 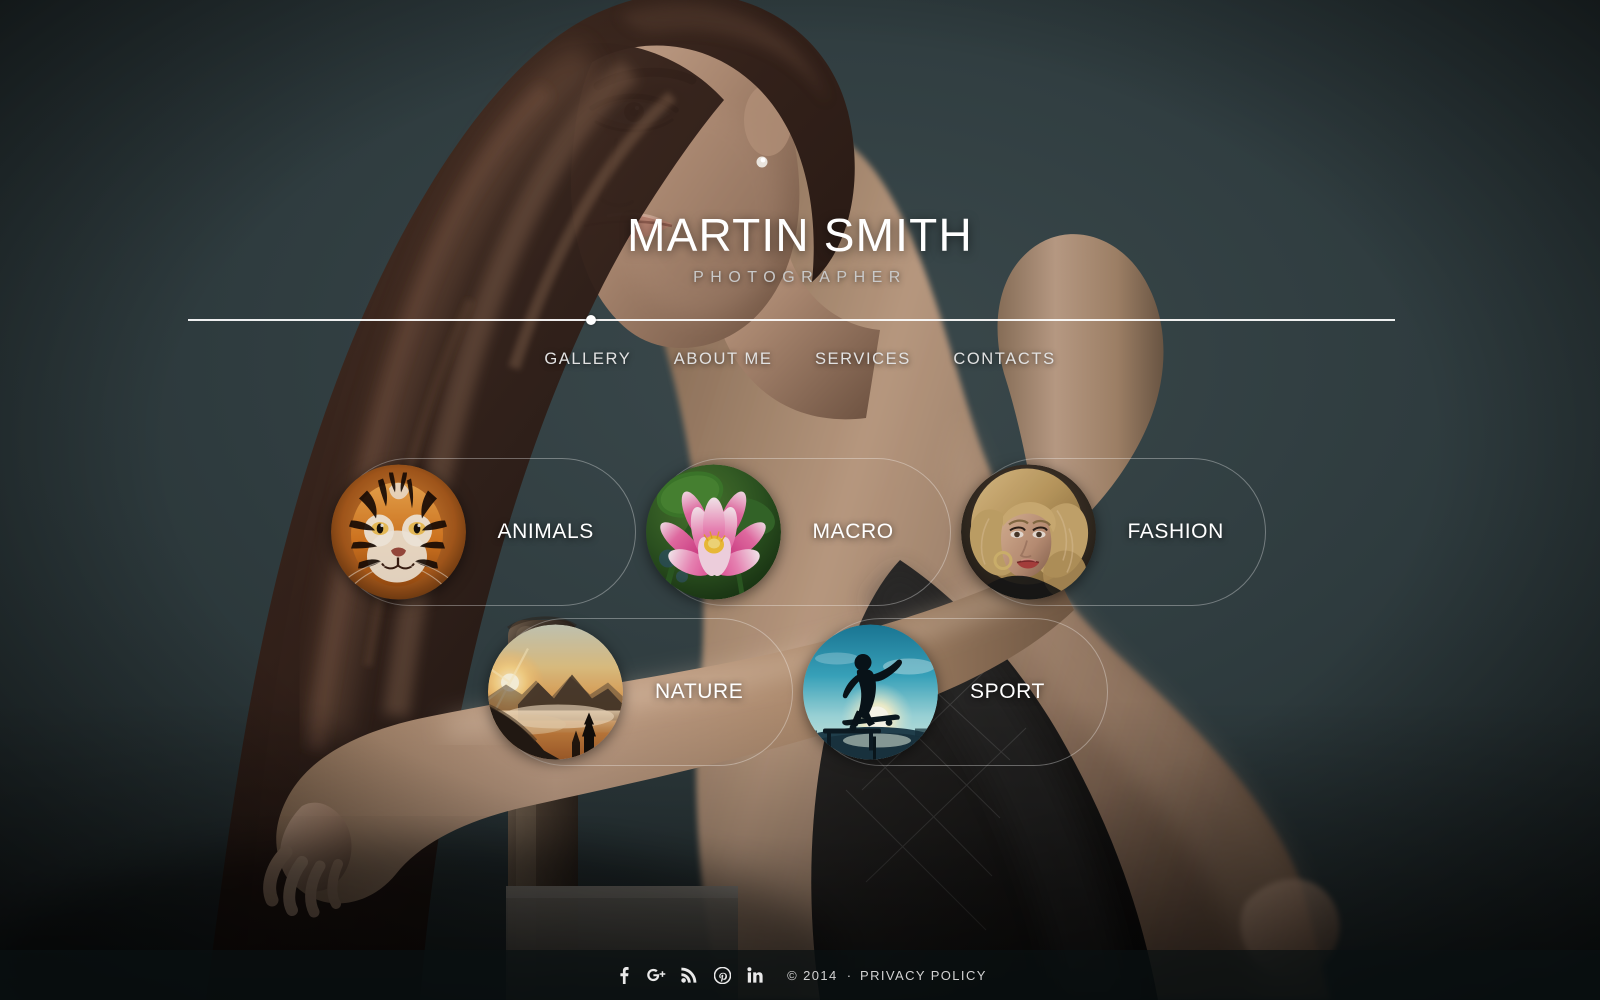 I want to click on category-label: MACRO, so click(x=853, y=531).